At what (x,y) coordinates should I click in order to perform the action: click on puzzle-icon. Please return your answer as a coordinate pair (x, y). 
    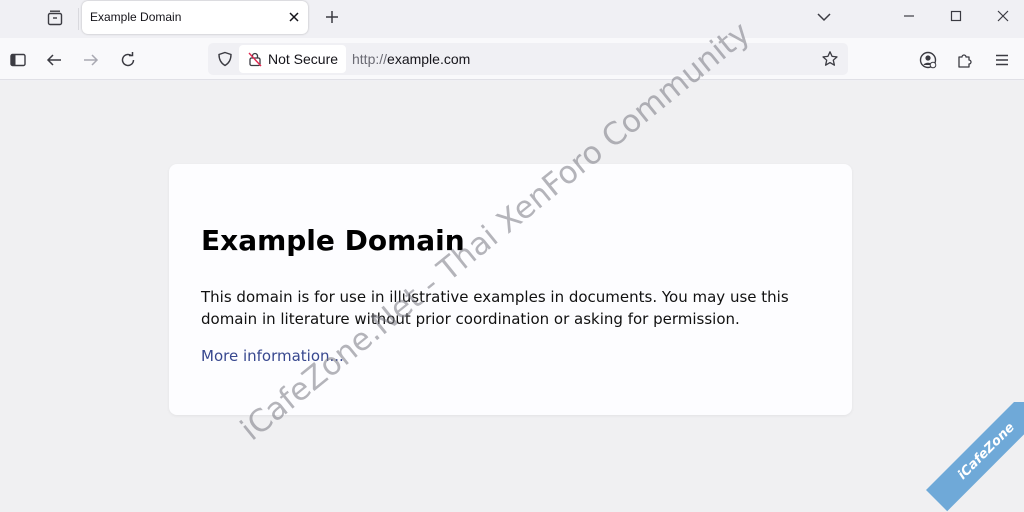
    Looking at the image, I should click on (965, 61).